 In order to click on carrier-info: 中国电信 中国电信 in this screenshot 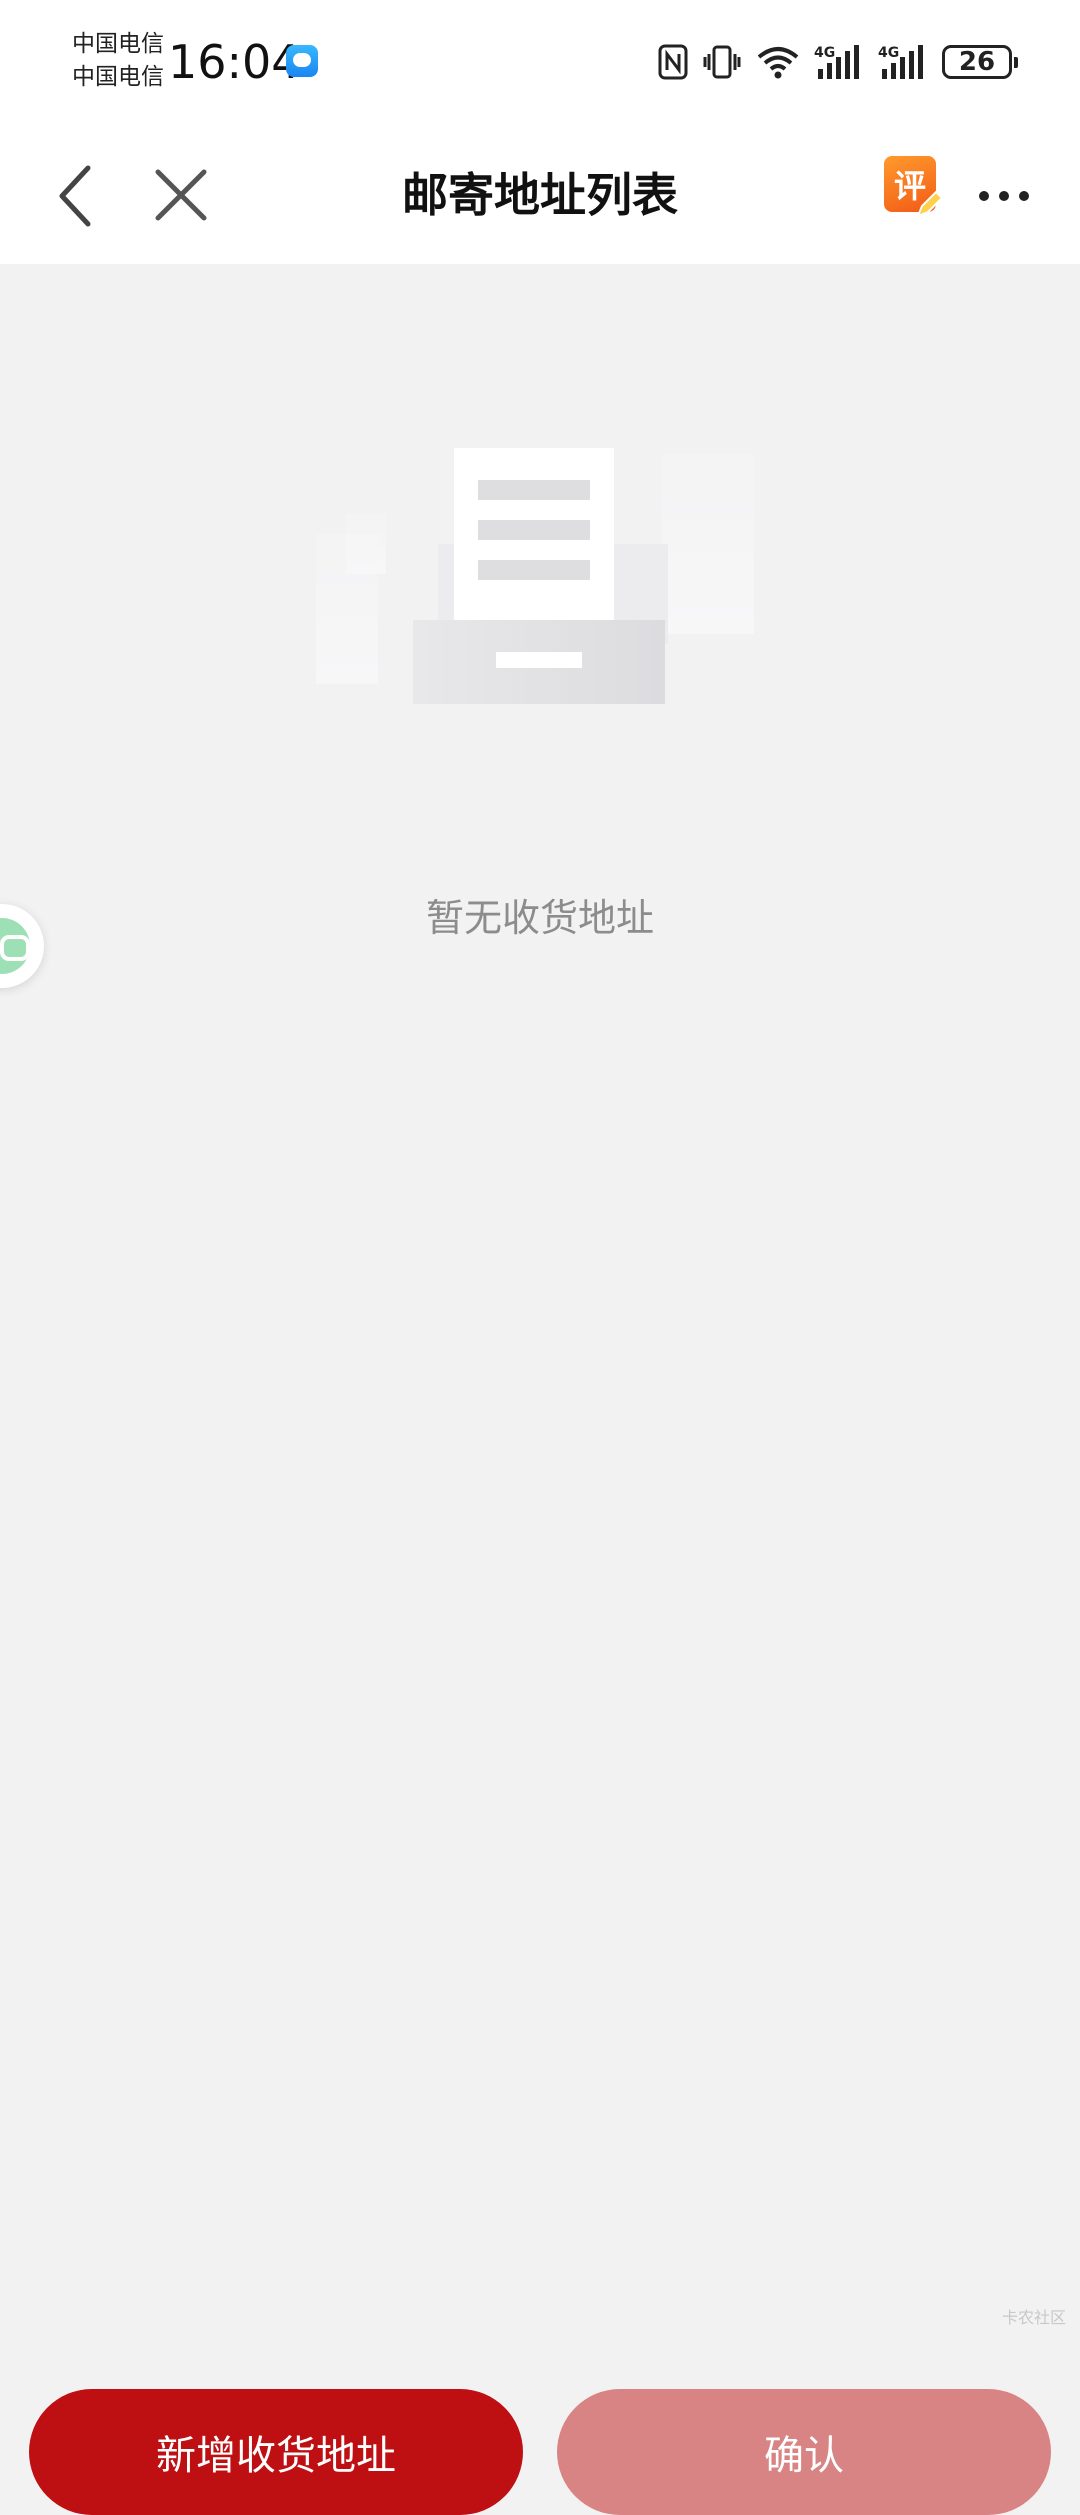, I will do `click(119, 61)`.